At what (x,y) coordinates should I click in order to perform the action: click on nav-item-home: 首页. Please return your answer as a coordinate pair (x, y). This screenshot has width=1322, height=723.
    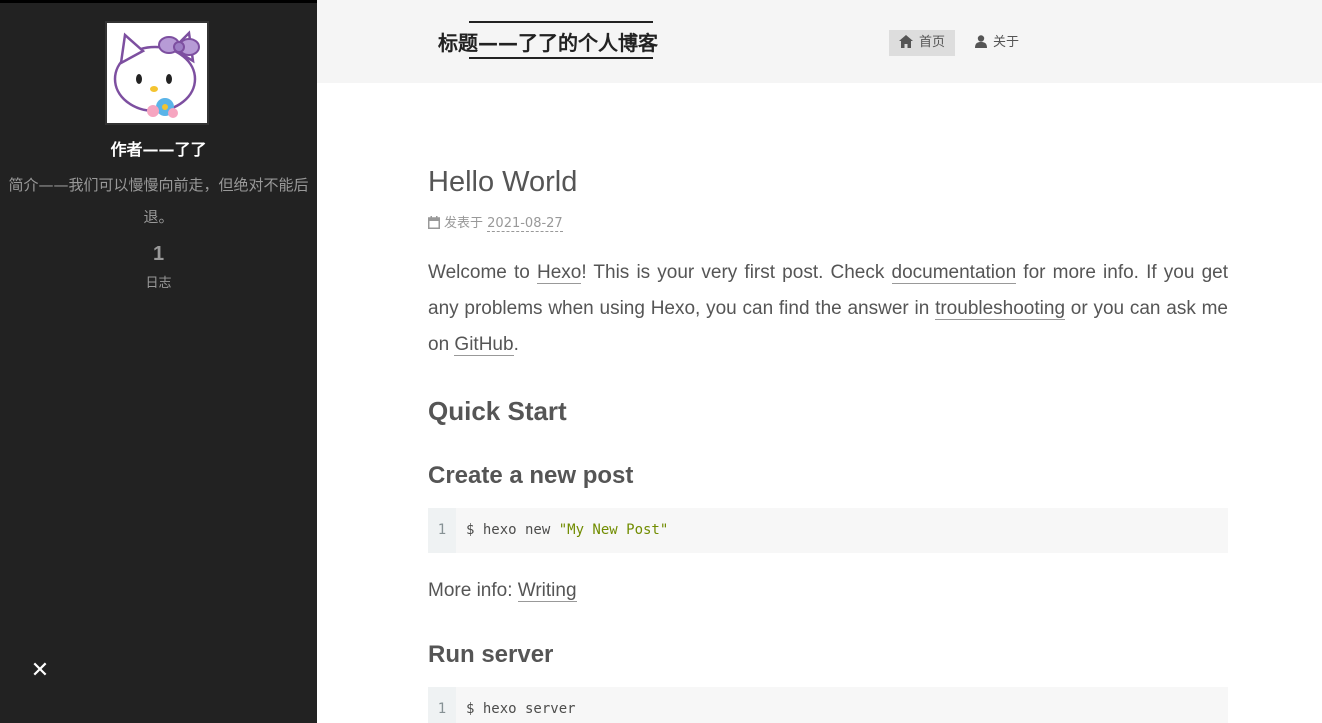
    Looking at the image, I should click on (922, 43).